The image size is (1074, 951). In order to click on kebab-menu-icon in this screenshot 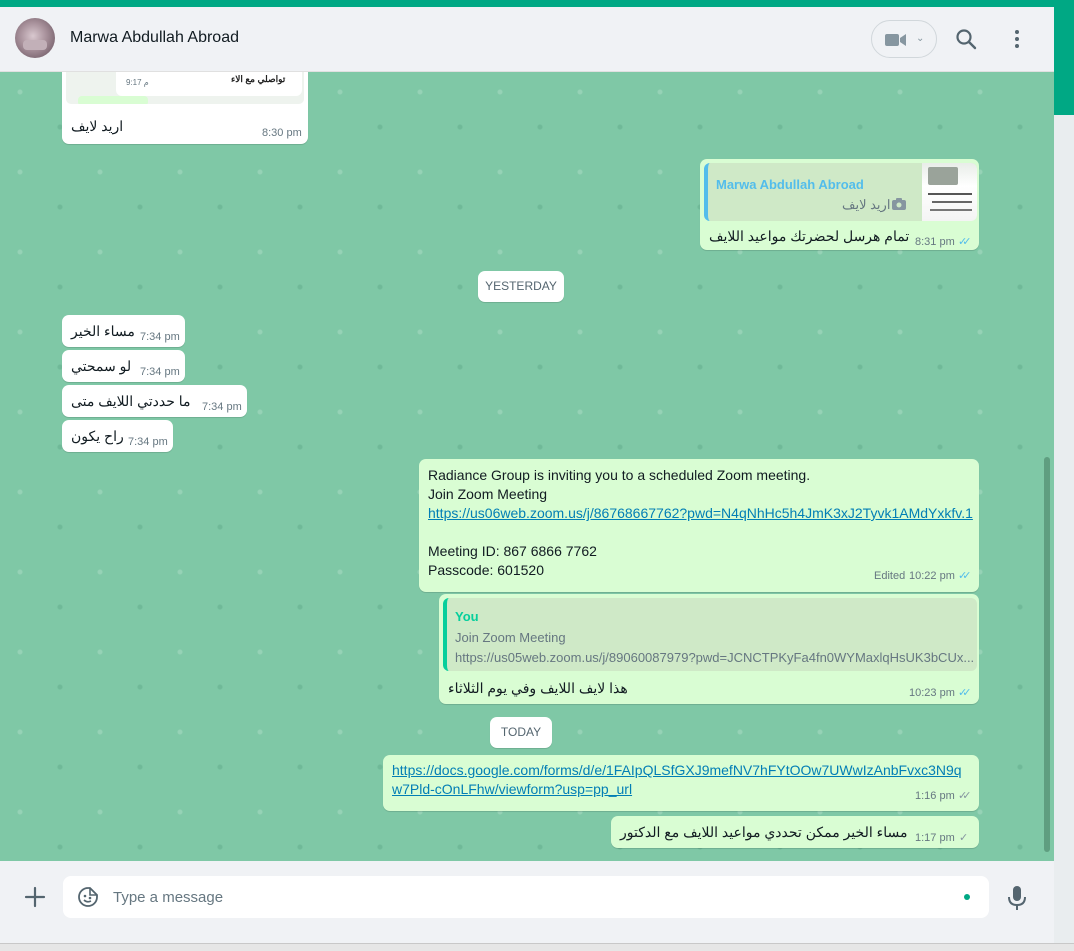, I will do `click(1017, 39)`.